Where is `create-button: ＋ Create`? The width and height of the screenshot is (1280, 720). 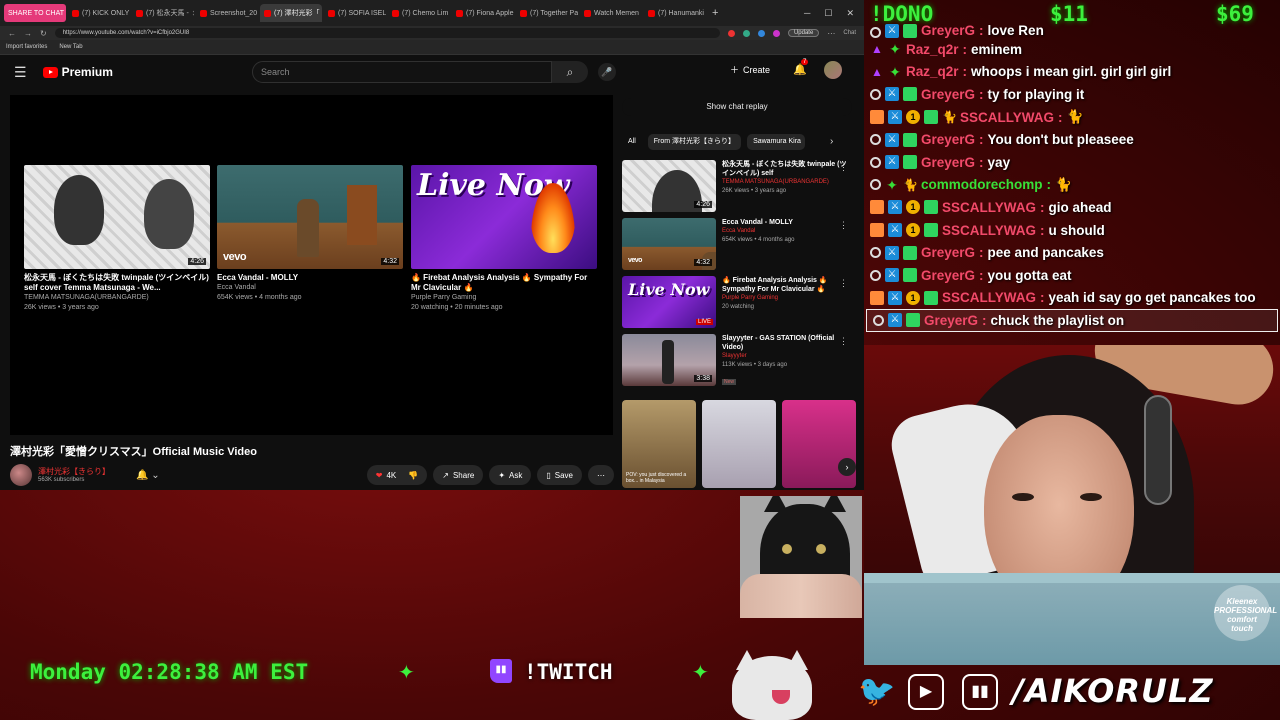
create-button: ＋ Create is located at coordinates (750, 69).